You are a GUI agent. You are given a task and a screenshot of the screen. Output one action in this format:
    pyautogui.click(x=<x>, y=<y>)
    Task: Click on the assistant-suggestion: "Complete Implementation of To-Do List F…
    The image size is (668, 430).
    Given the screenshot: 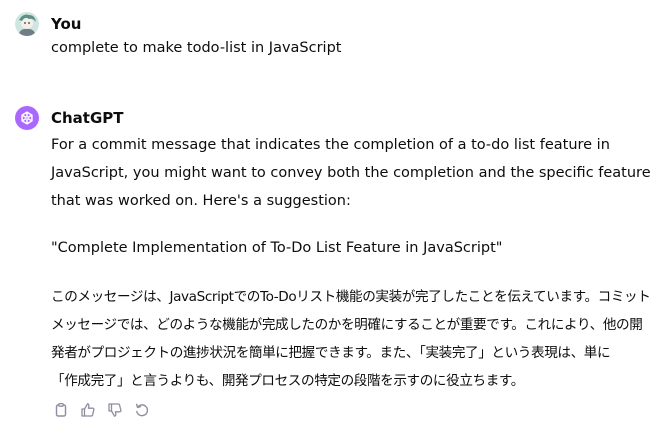 What is the action you would take?
    pyautogui.click(x=277, y=248)
    